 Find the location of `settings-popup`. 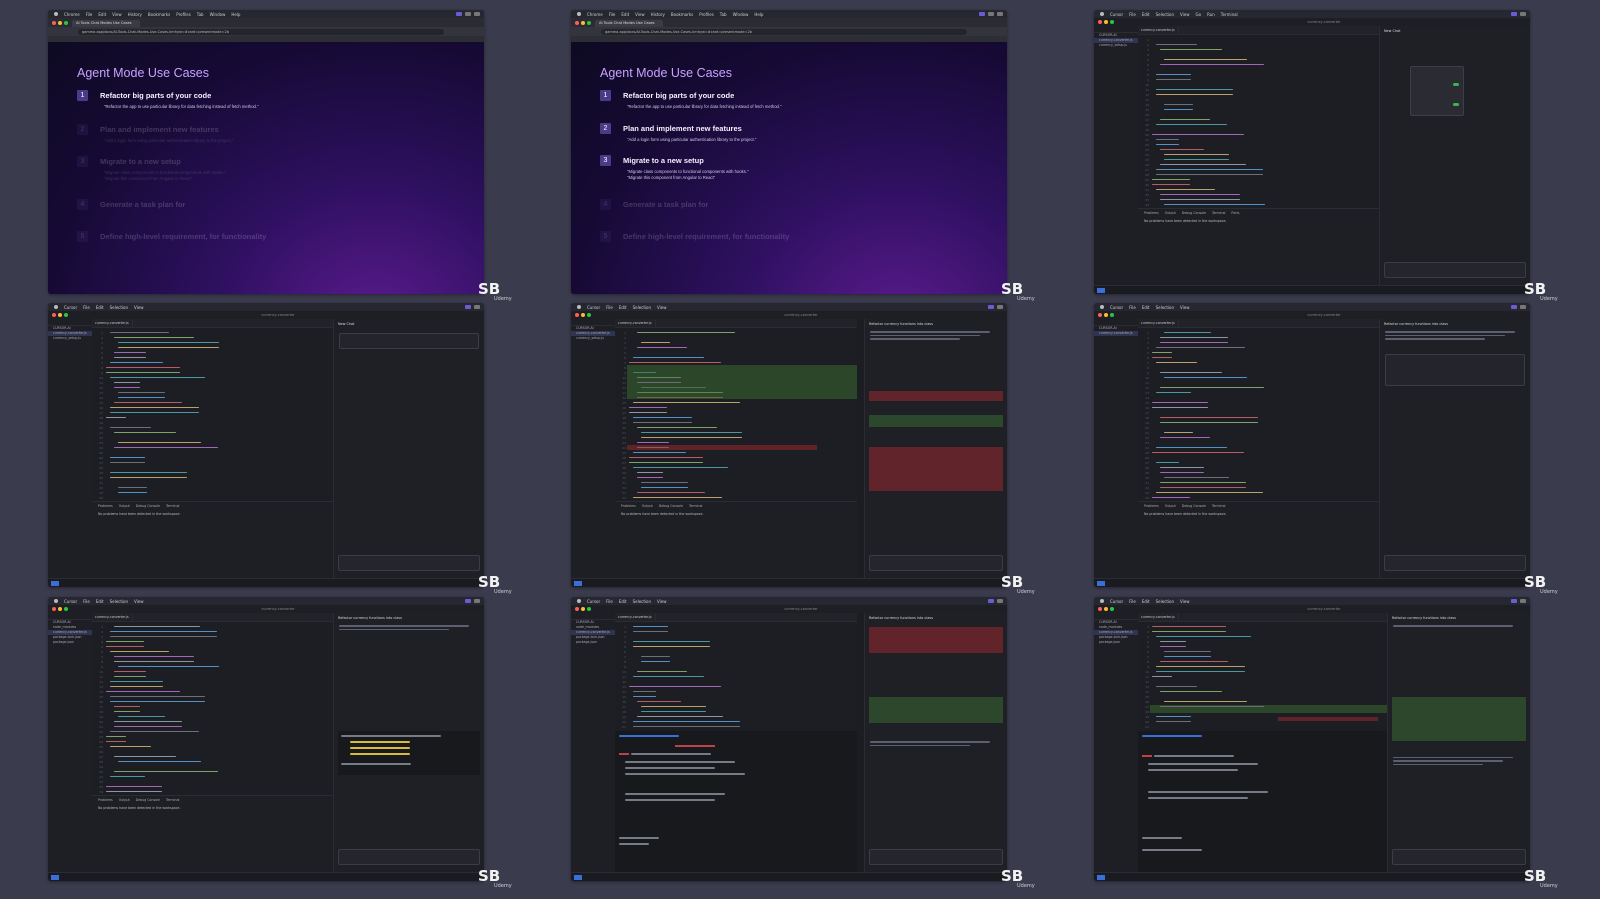

settings-popup is located at coordinates (1437, 91).